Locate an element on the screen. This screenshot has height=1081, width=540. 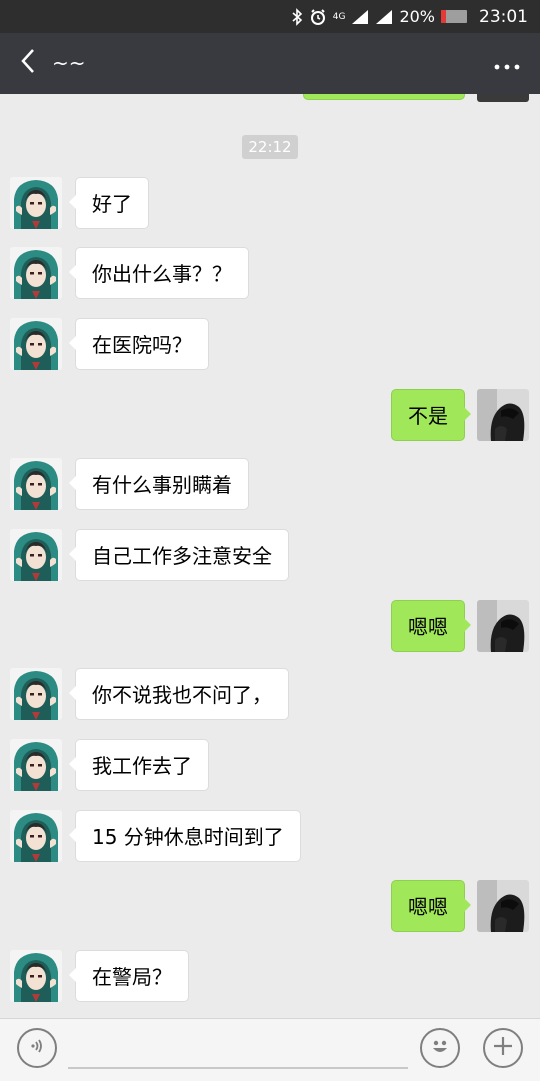
message-row: 好了 is located at coordinates (270, 204).